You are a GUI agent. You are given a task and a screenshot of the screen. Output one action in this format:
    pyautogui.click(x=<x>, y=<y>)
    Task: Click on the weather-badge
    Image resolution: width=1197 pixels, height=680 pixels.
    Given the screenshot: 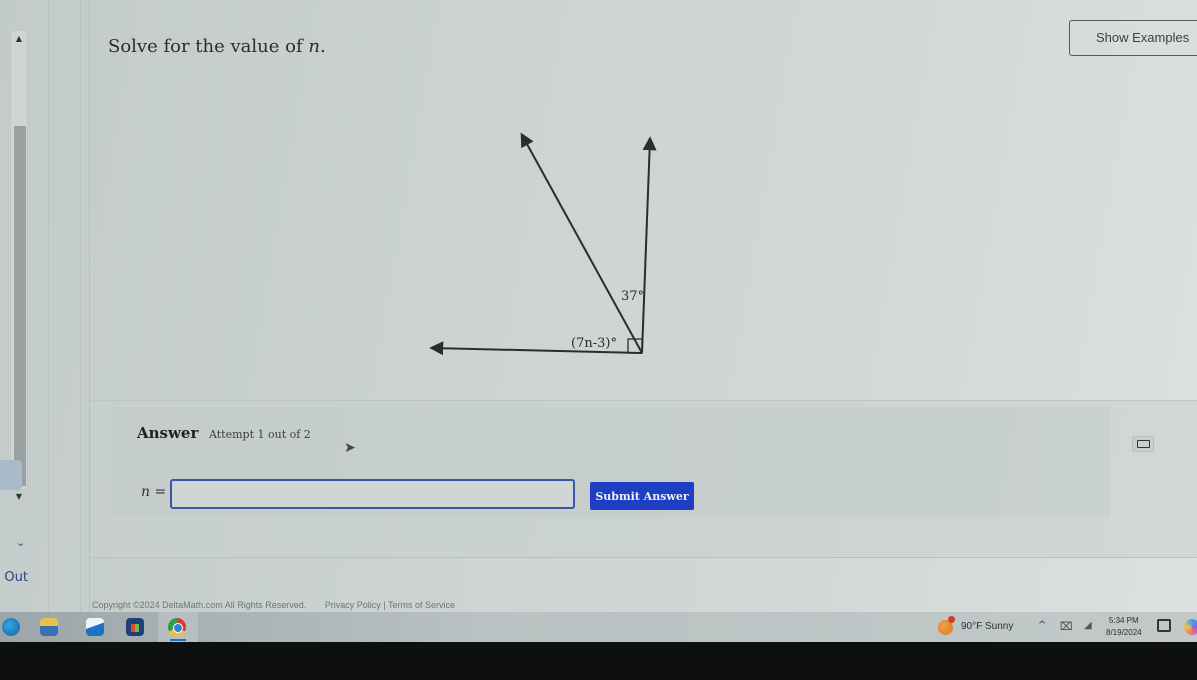 What is the action you would take?
    pyautogui.click(x=951, y=619)
    